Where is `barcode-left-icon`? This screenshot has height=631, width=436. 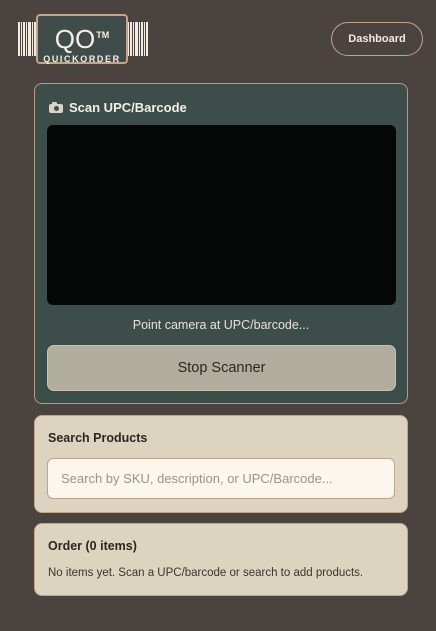 barcode-left-icon is located at coordinates (28, 39).